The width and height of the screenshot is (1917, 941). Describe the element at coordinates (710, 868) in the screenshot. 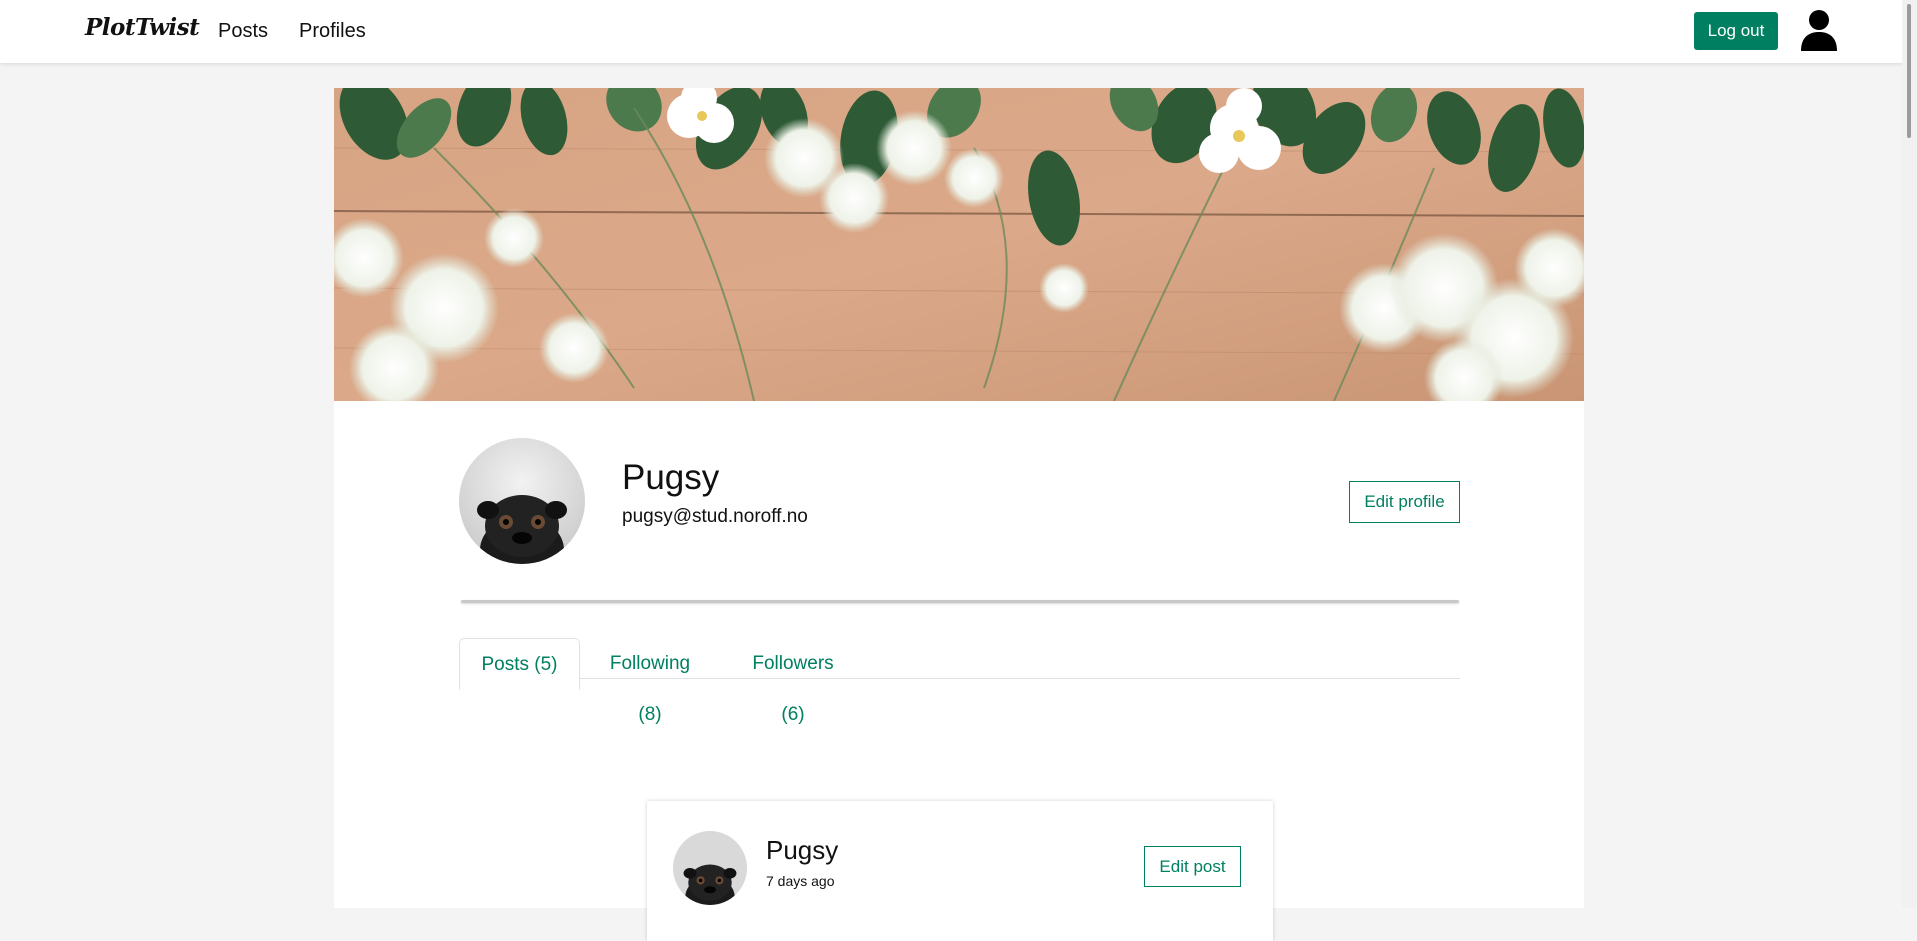

I see `post-author-avatar` at that location.